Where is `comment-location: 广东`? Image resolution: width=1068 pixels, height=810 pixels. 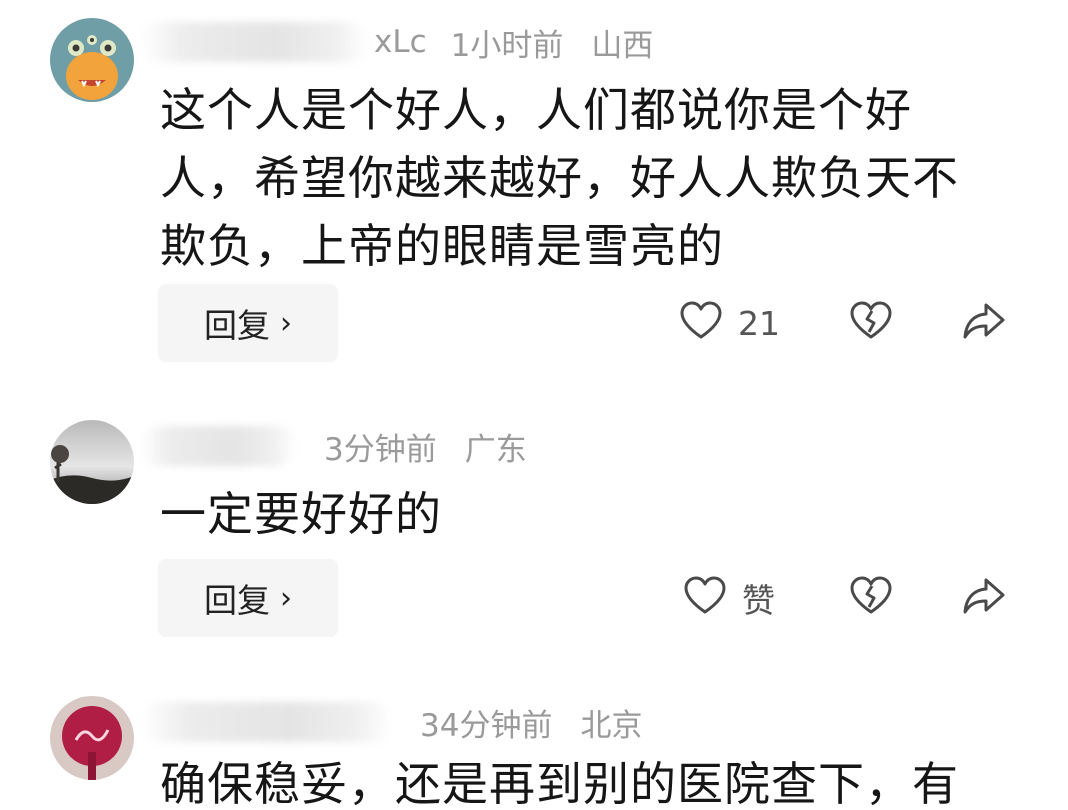
comment-location: 广东 is located at coordinates (495, 449).